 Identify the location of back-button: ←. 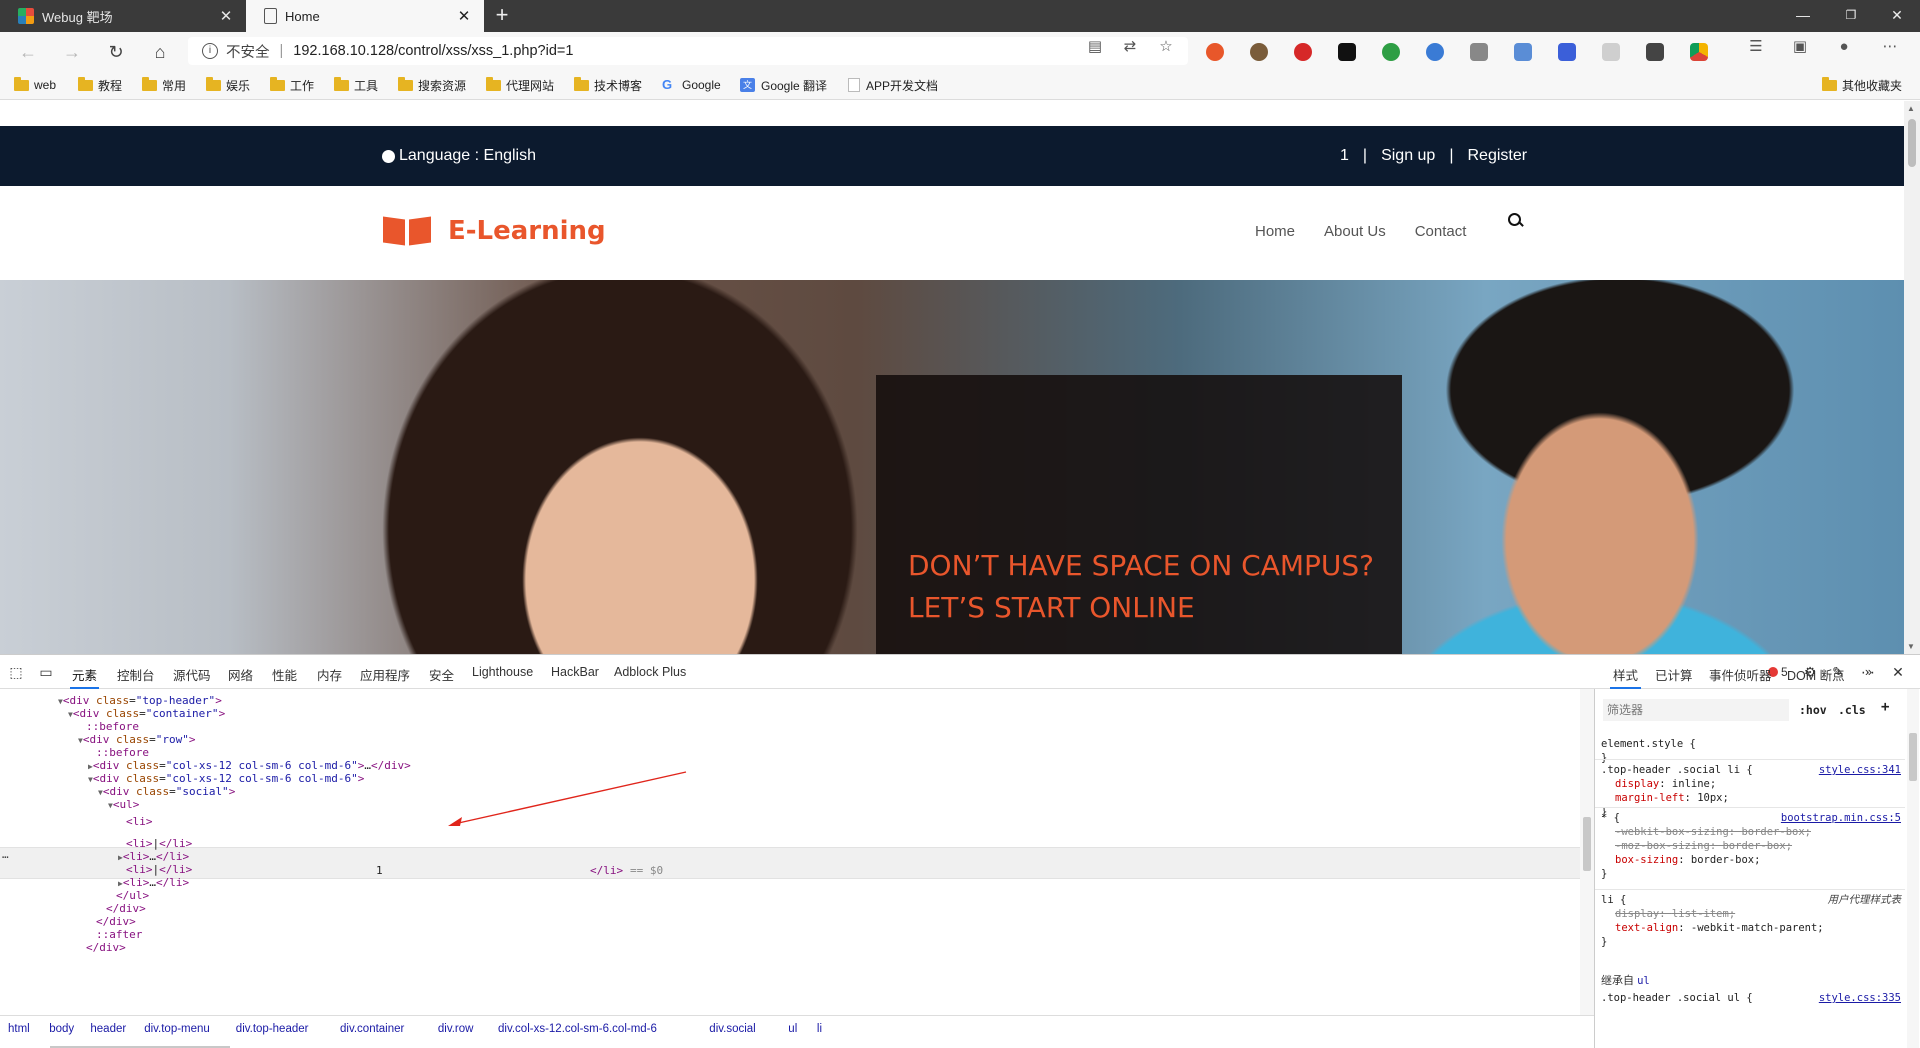
(28, 52).